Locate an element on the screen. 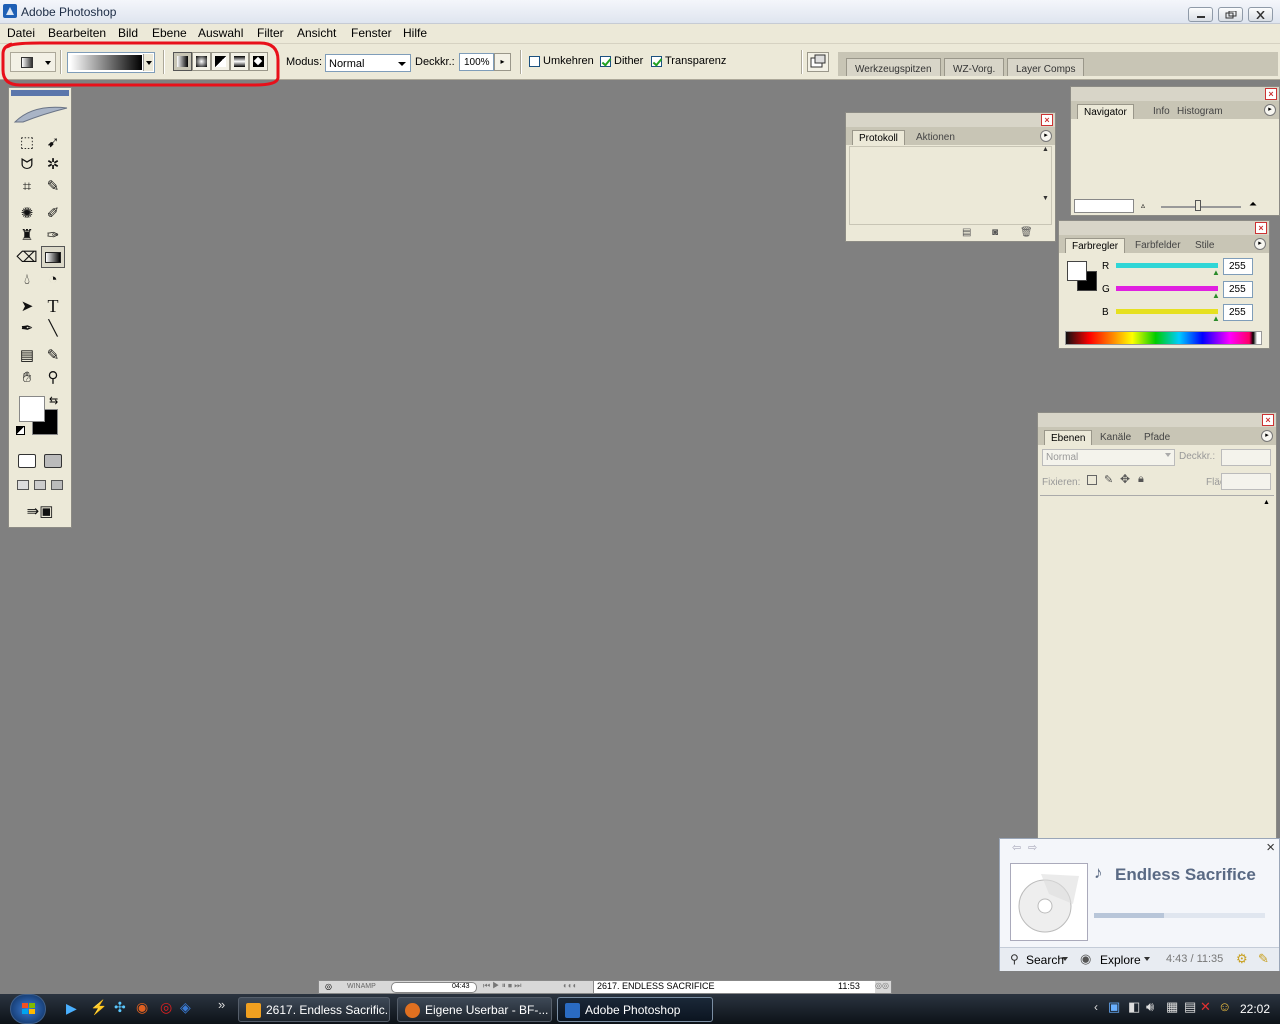 The height and width of the screenshot is (1024, 1280). new-snapshot-icon: ◙ is located at coordinates (995, 232).